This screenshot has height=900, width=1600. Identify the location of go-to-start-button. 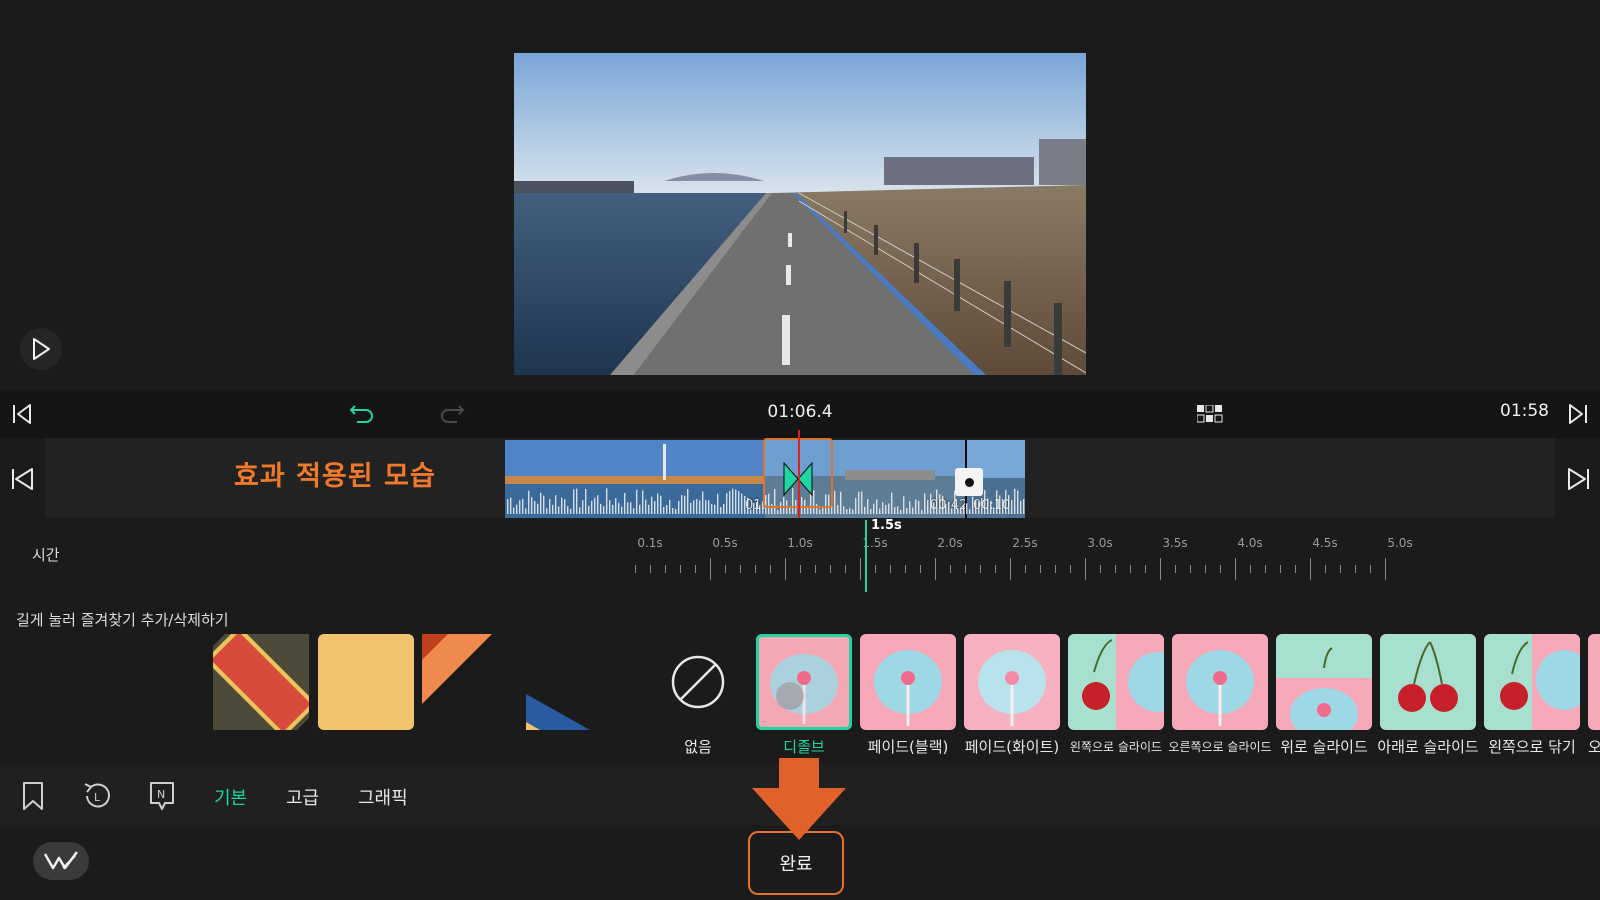
(22, 414).